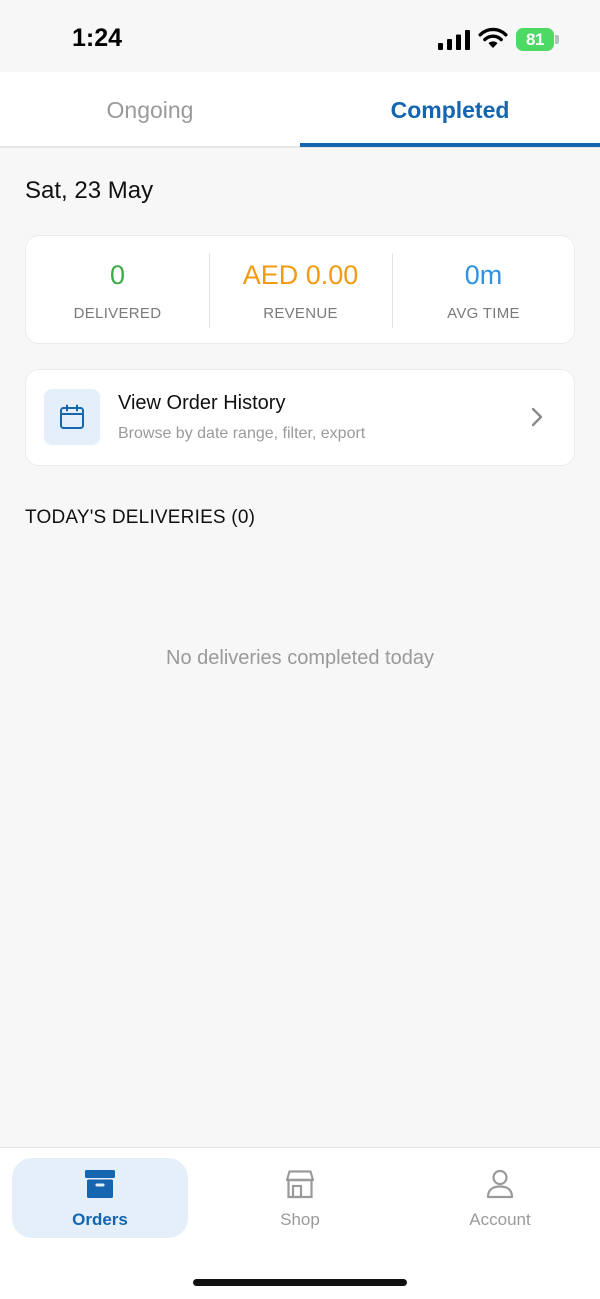 Image resolution: width=600 pixels, height=1299 pixels. What do you see at coordinates (483, 275) in the screenshot?
I see `stat-avg-time-value: 0m` at bounding box center [483, 275].